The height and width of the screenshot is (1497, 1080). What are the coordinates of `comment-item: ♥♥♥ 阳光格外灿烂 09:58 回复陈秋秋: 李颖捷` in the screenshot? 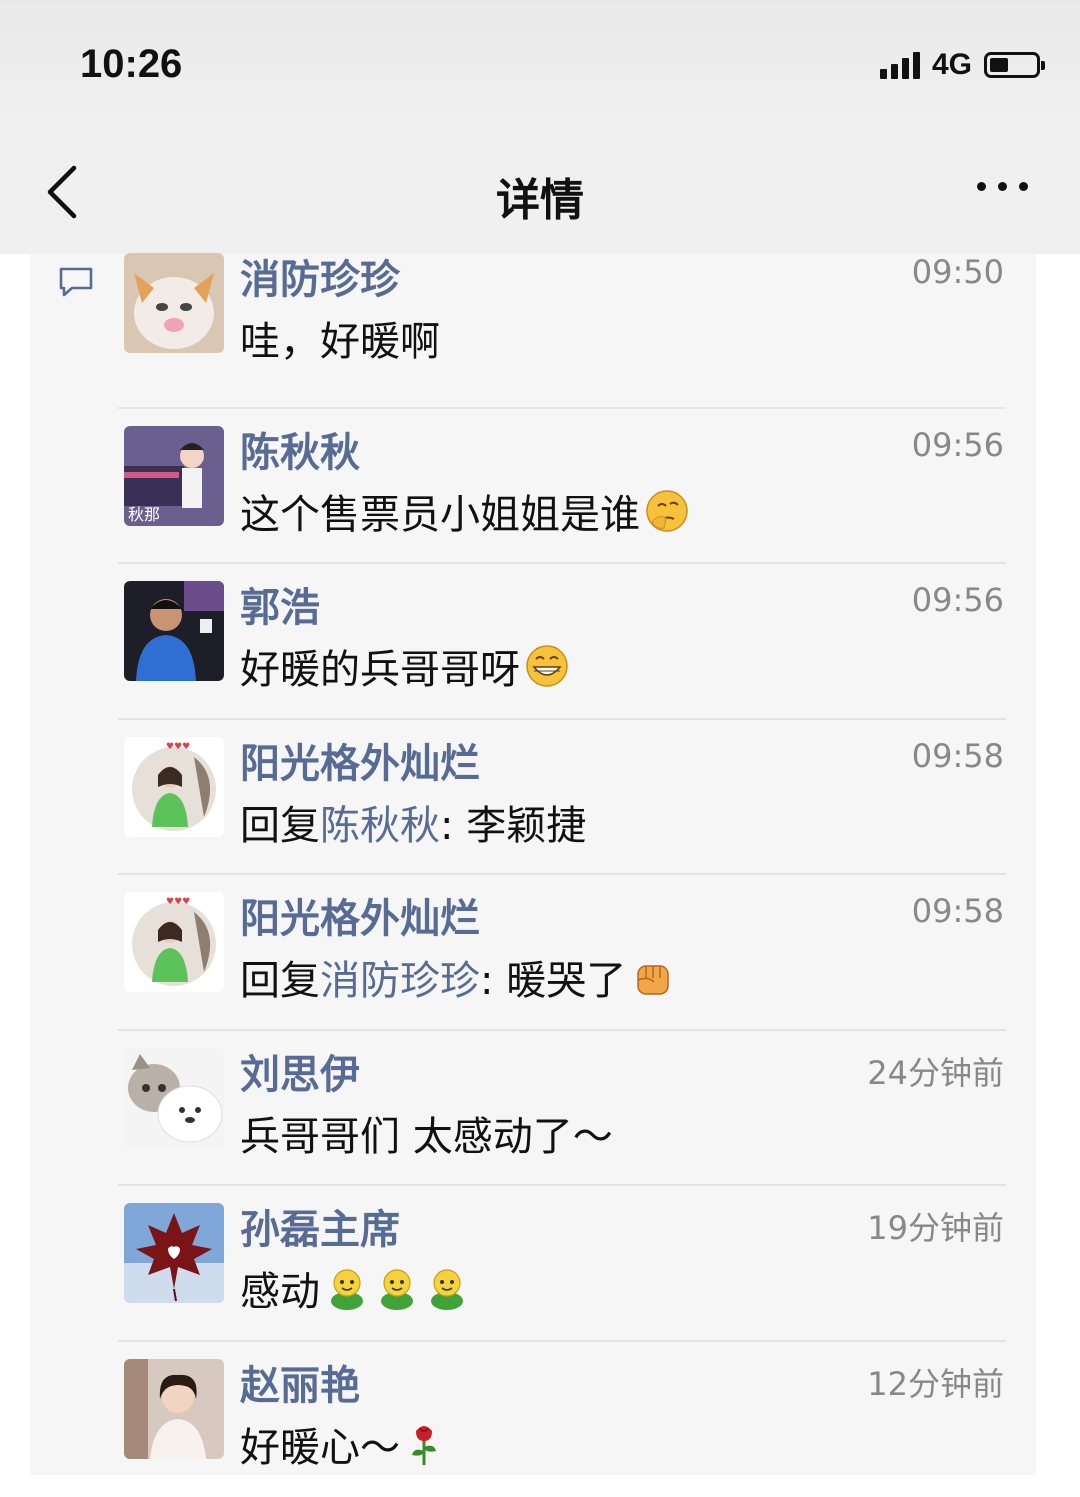 It's located at (533, 798).